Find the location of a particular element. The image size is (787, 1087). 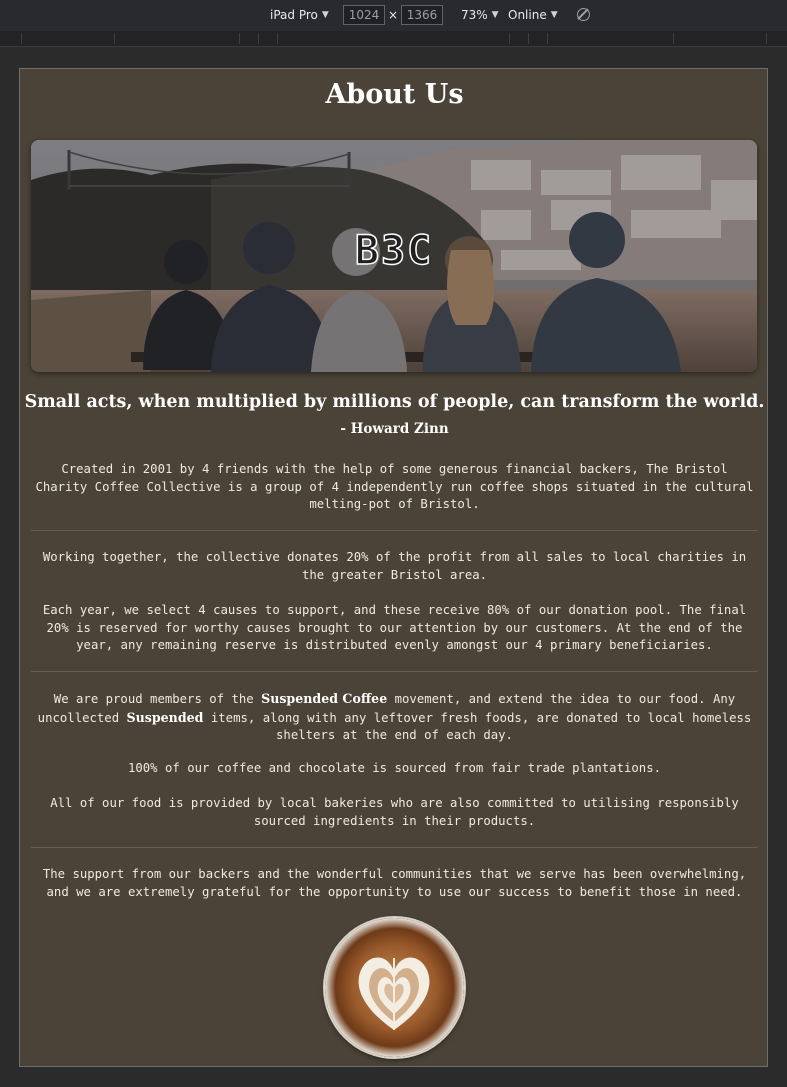

network-label: Online is located at coordinates (527, 15).